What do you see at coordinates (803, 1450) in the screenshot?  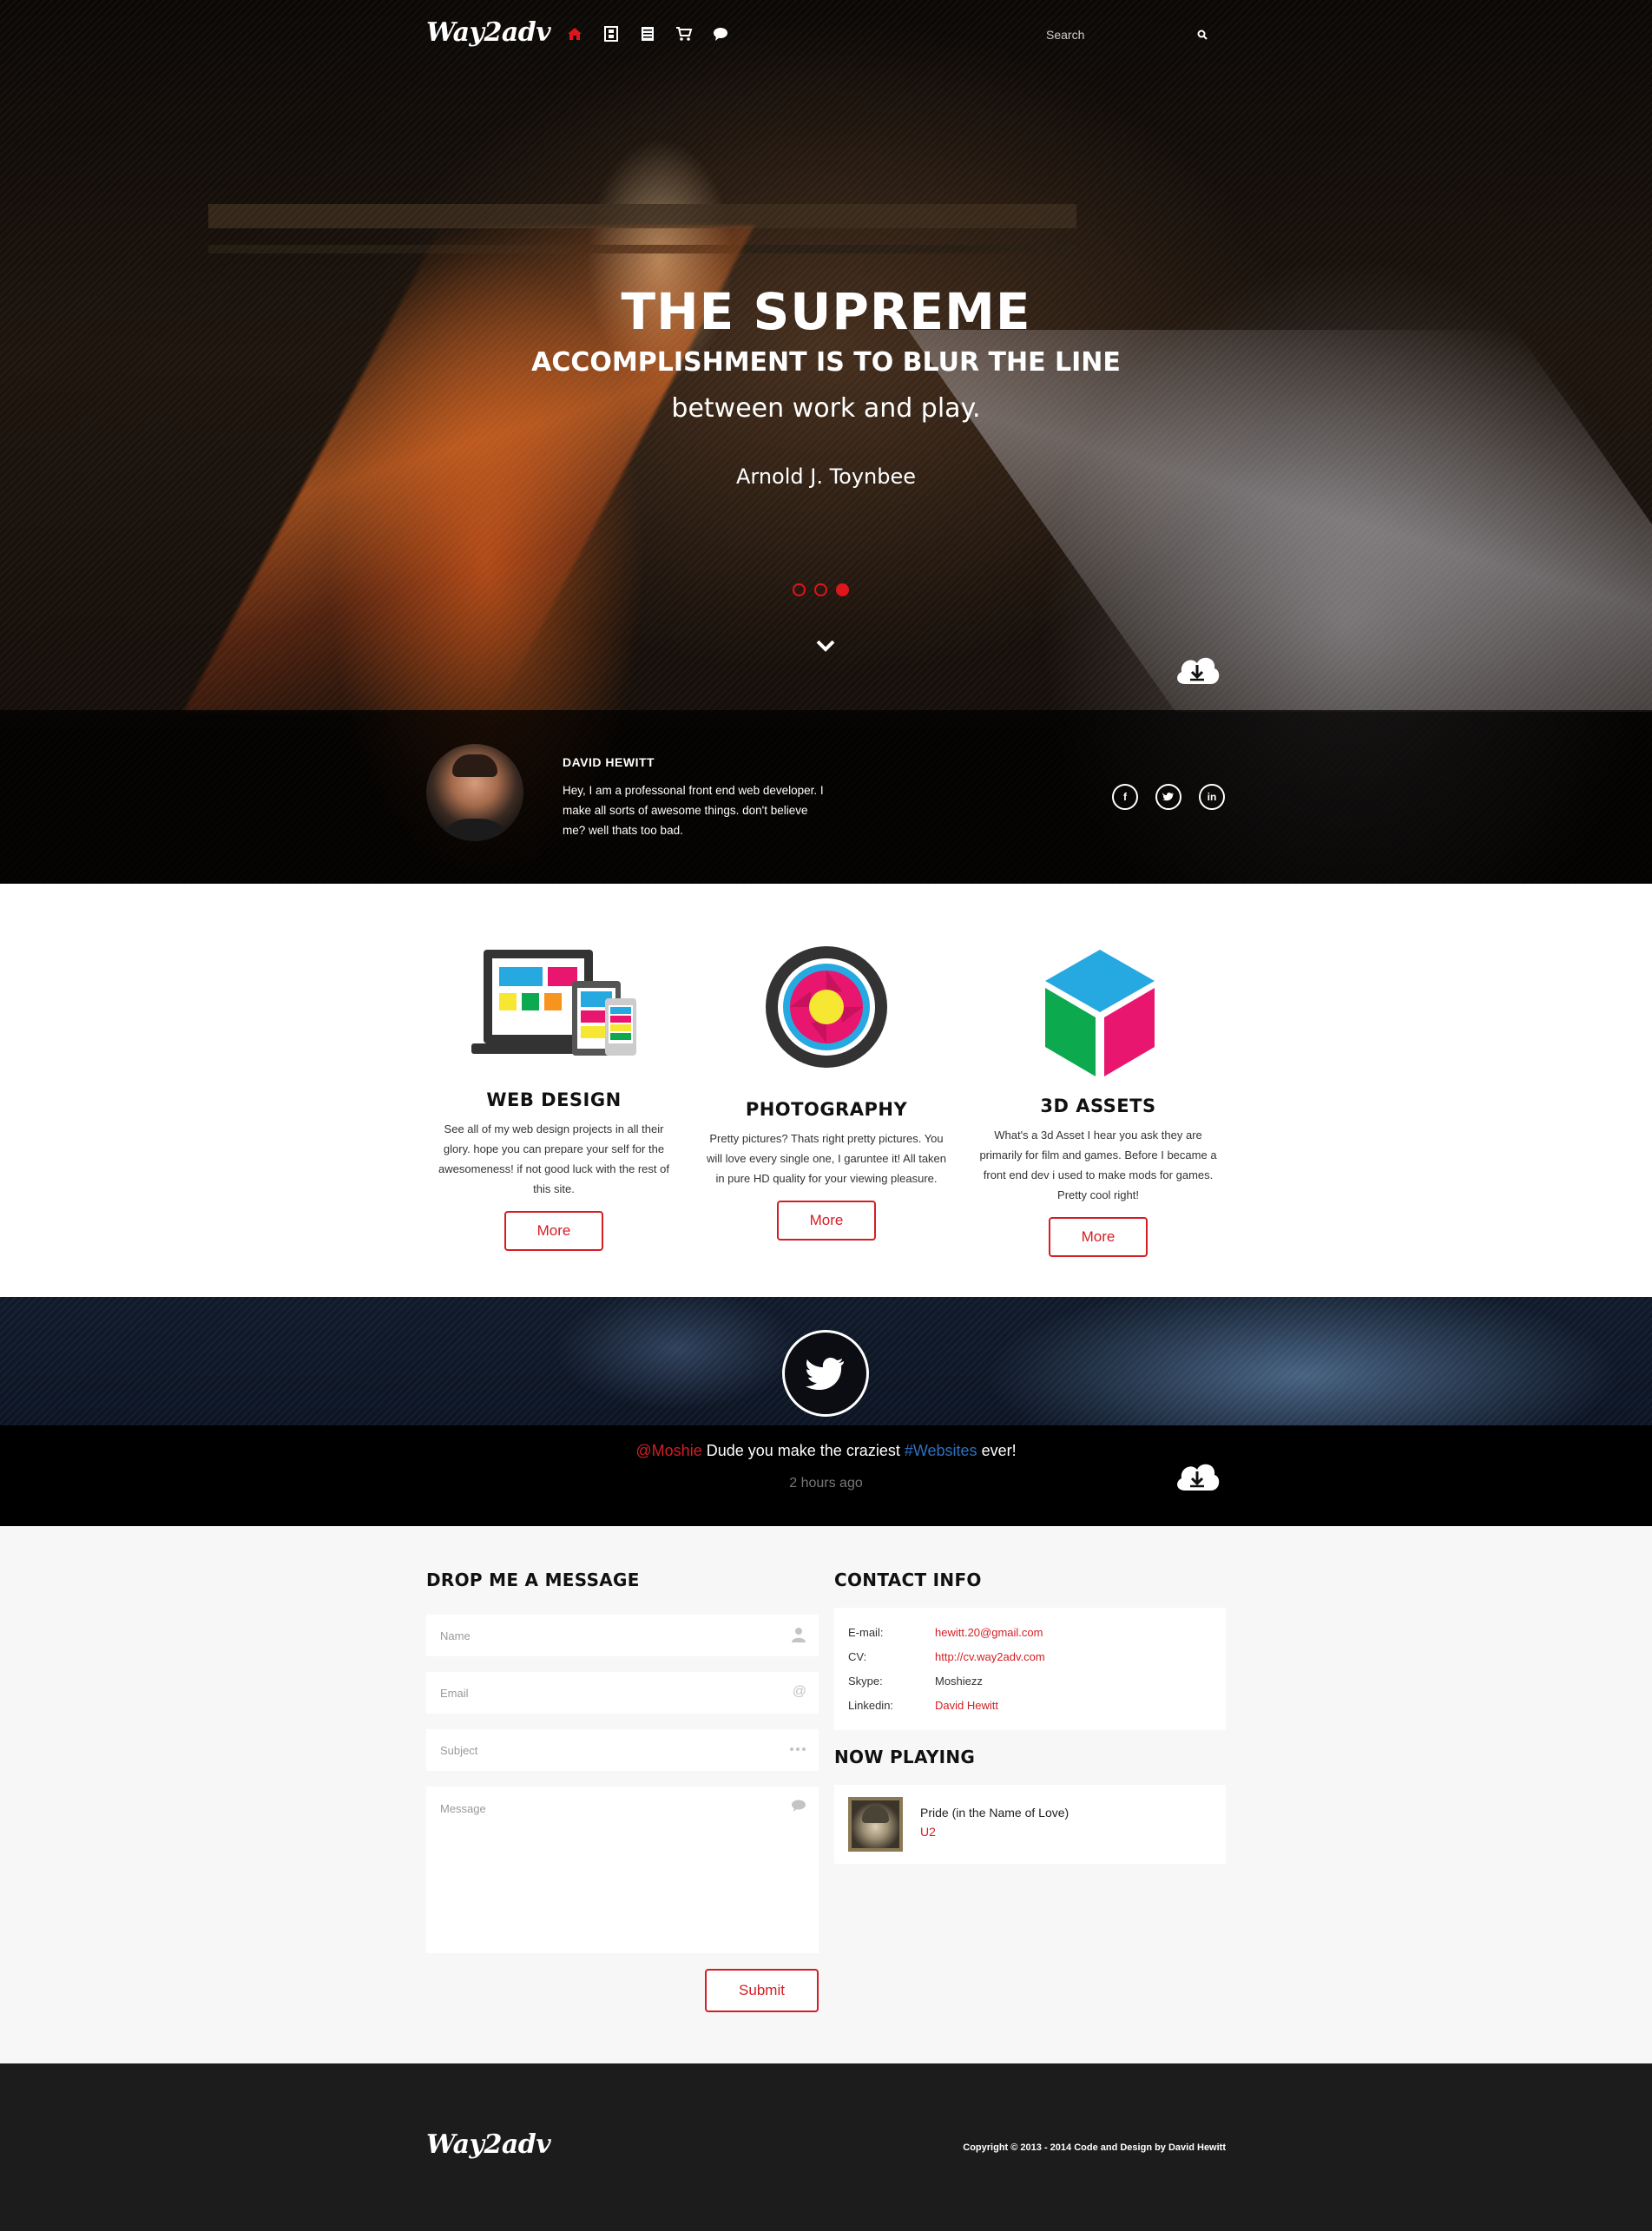 I see `tweet-body-start: Dude you make the craziest` at bounding box center [803, 1450].